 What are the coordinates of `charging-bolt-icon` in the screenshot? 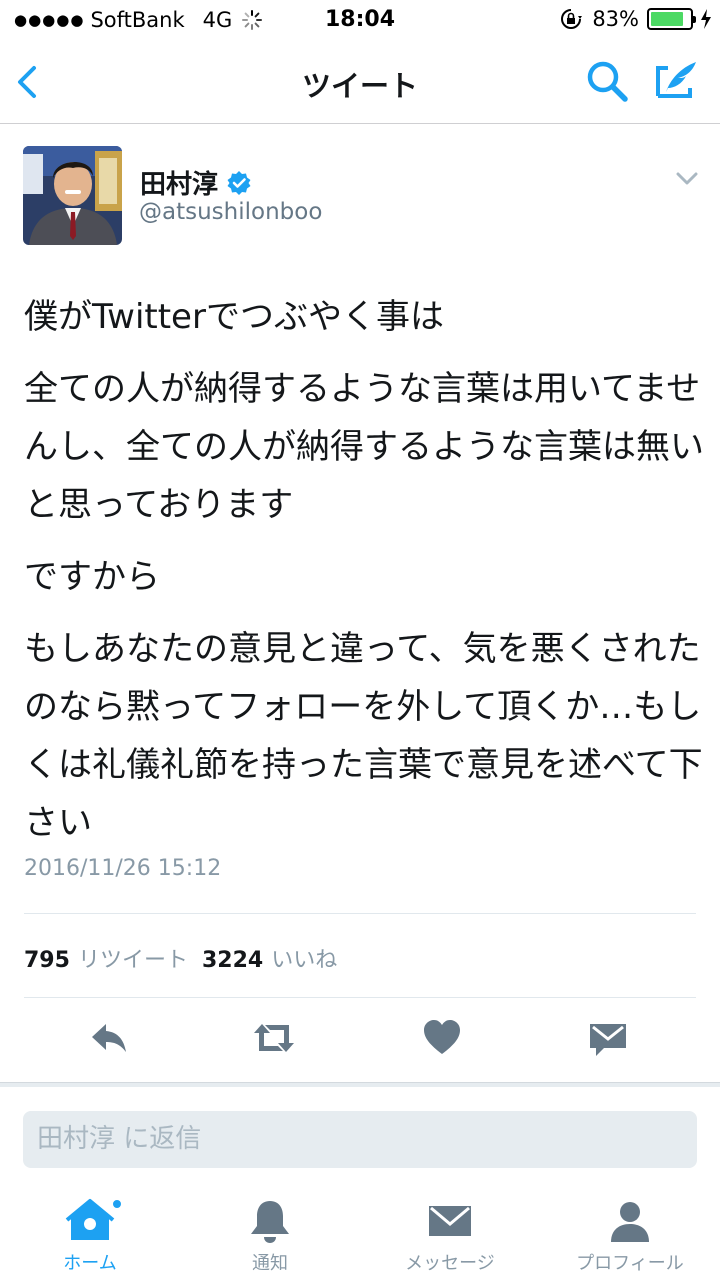 It's located at (706, 19).